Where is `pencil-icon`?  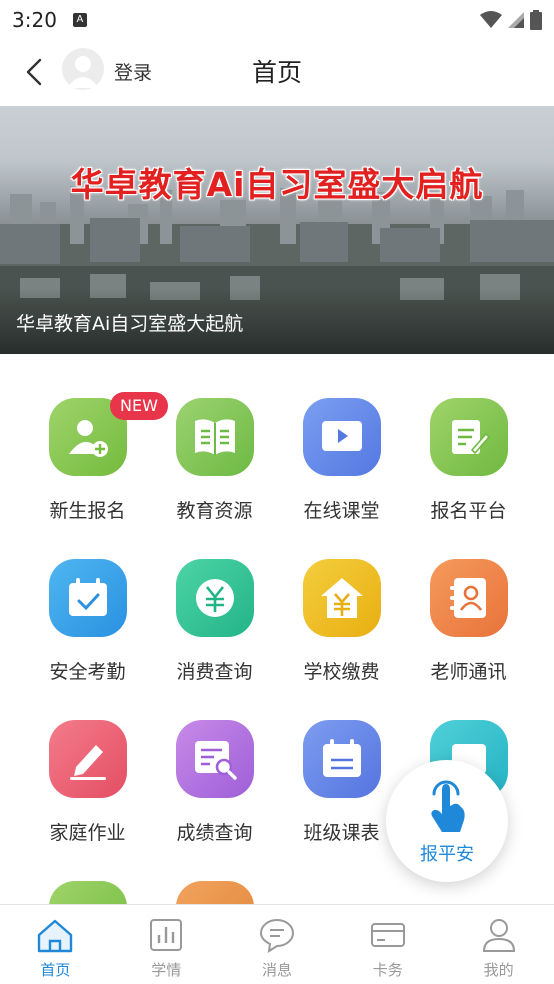
pencil-icon is located at coordinates (88, 759).